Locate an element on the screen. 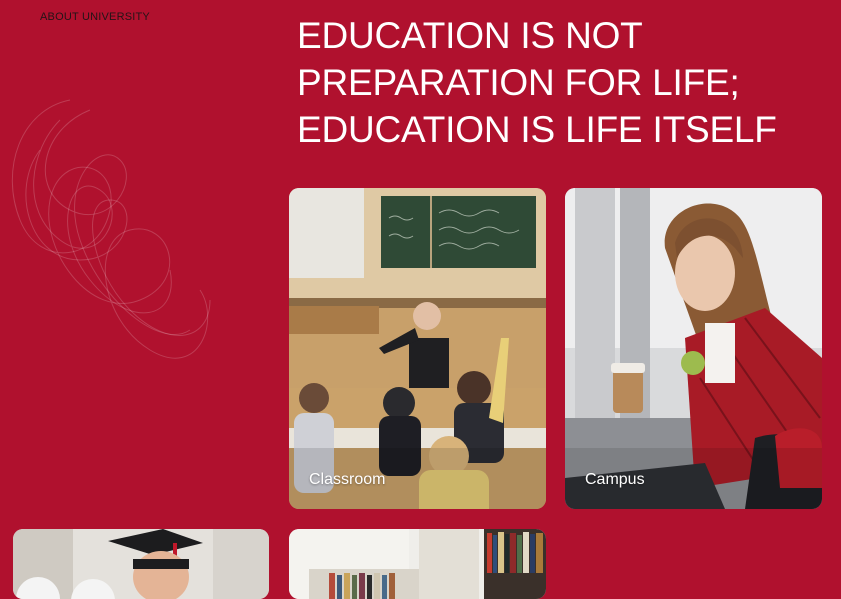 The width and height of the screenshot is (841, 599). library-card is located at coordinates (417, 564).